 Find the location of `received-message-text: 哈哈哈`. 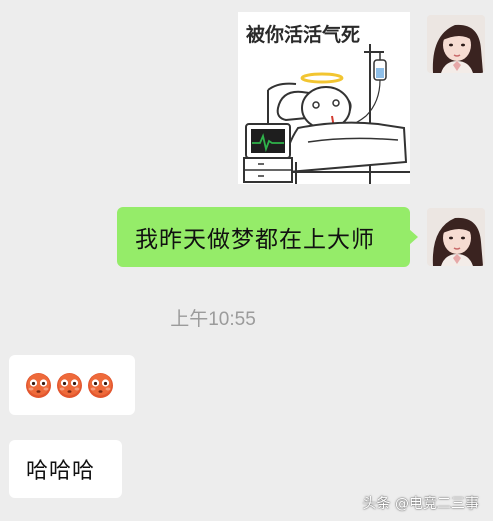

received-message-text: 哈哈哈 is located at coordinates (61, 471).